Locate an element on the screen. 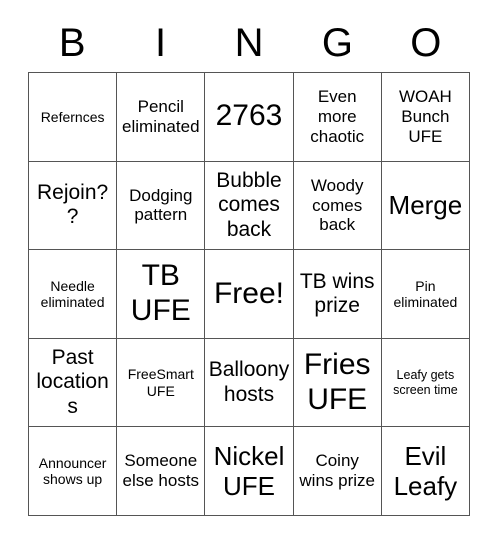  bingo-cell-label: Refernces is located at coordinates (72, 116).